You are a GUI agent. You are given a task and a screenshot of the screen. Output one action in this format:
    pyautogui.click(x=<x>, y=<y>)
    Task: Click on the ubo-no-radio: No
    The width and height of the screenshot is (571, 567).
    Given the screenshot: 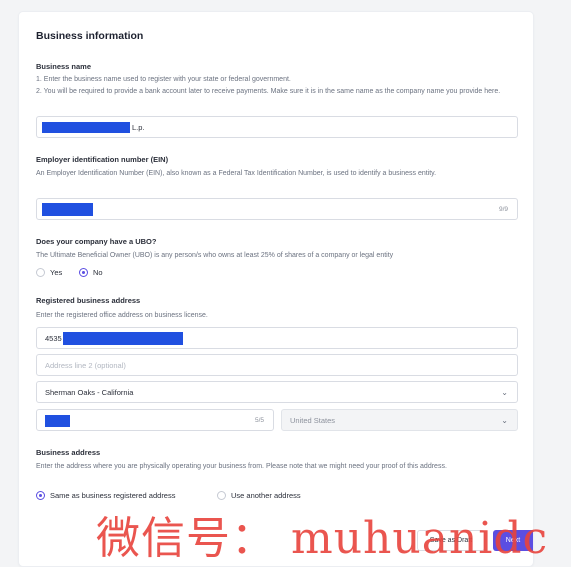 What is the action you would take?
    pyautogui.click(x=91, y=272)
    